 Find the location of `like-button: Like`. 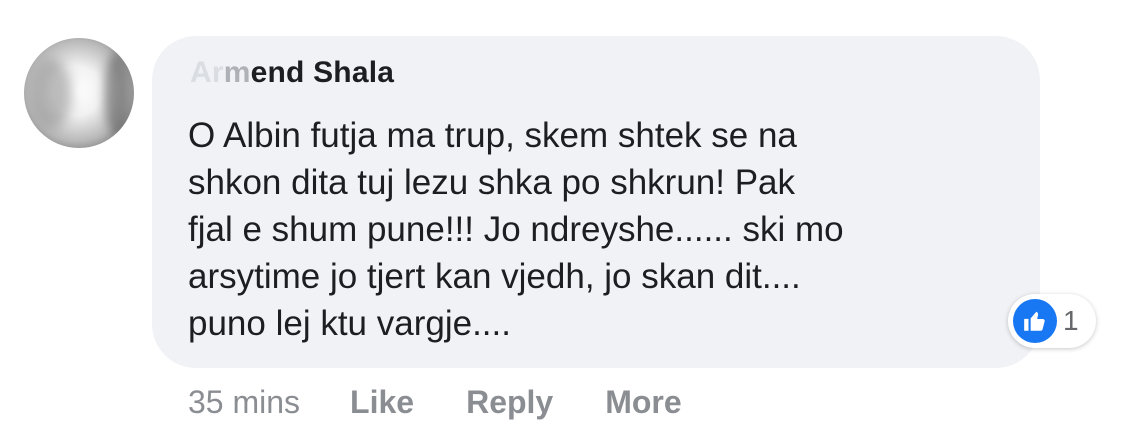

like-button: Like is located at coordinates (382, 402).